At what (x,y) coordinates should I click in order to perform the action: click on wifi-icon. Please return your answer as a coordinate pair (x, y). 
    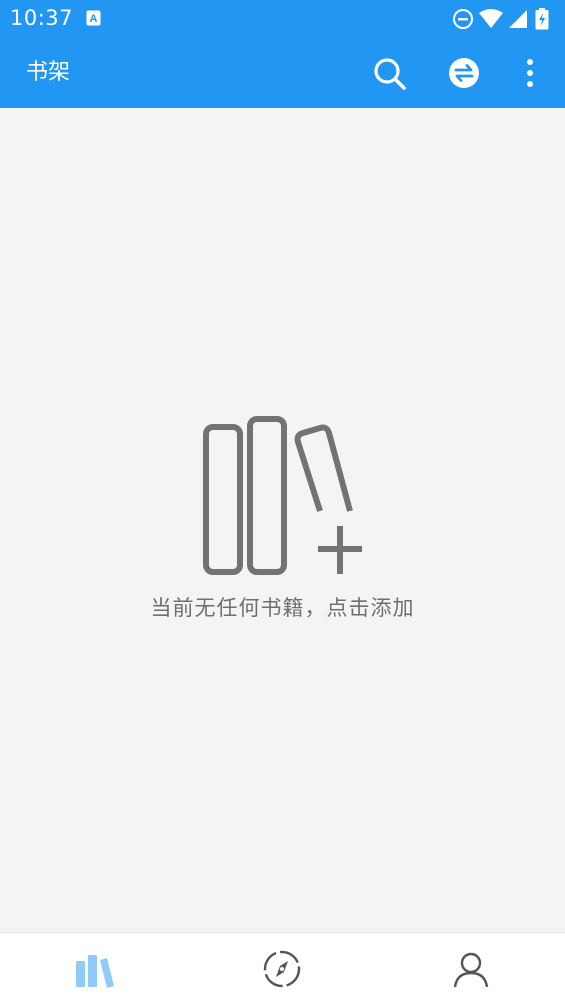
    Looking at the image, I should click on (491, 18).